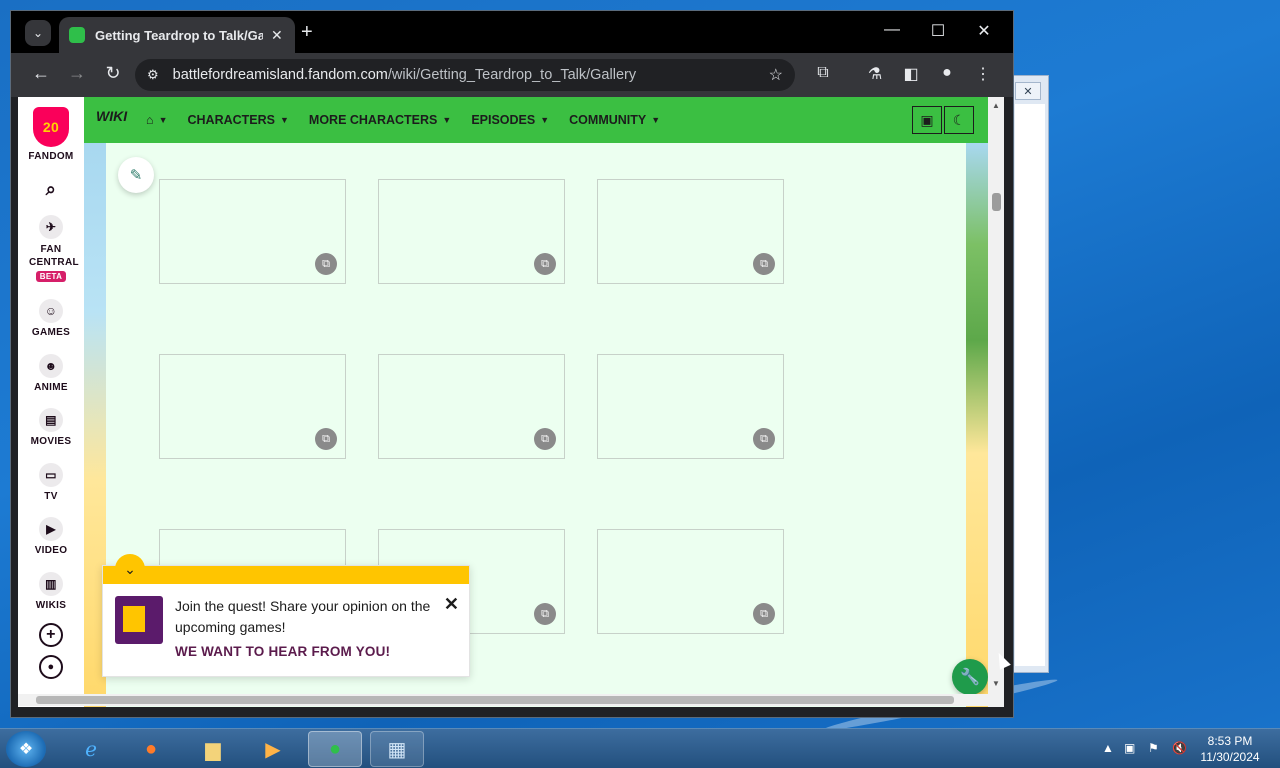 This screenshot has height=768, width=1280. I want to click on forward-button: →, so click(77, 73).